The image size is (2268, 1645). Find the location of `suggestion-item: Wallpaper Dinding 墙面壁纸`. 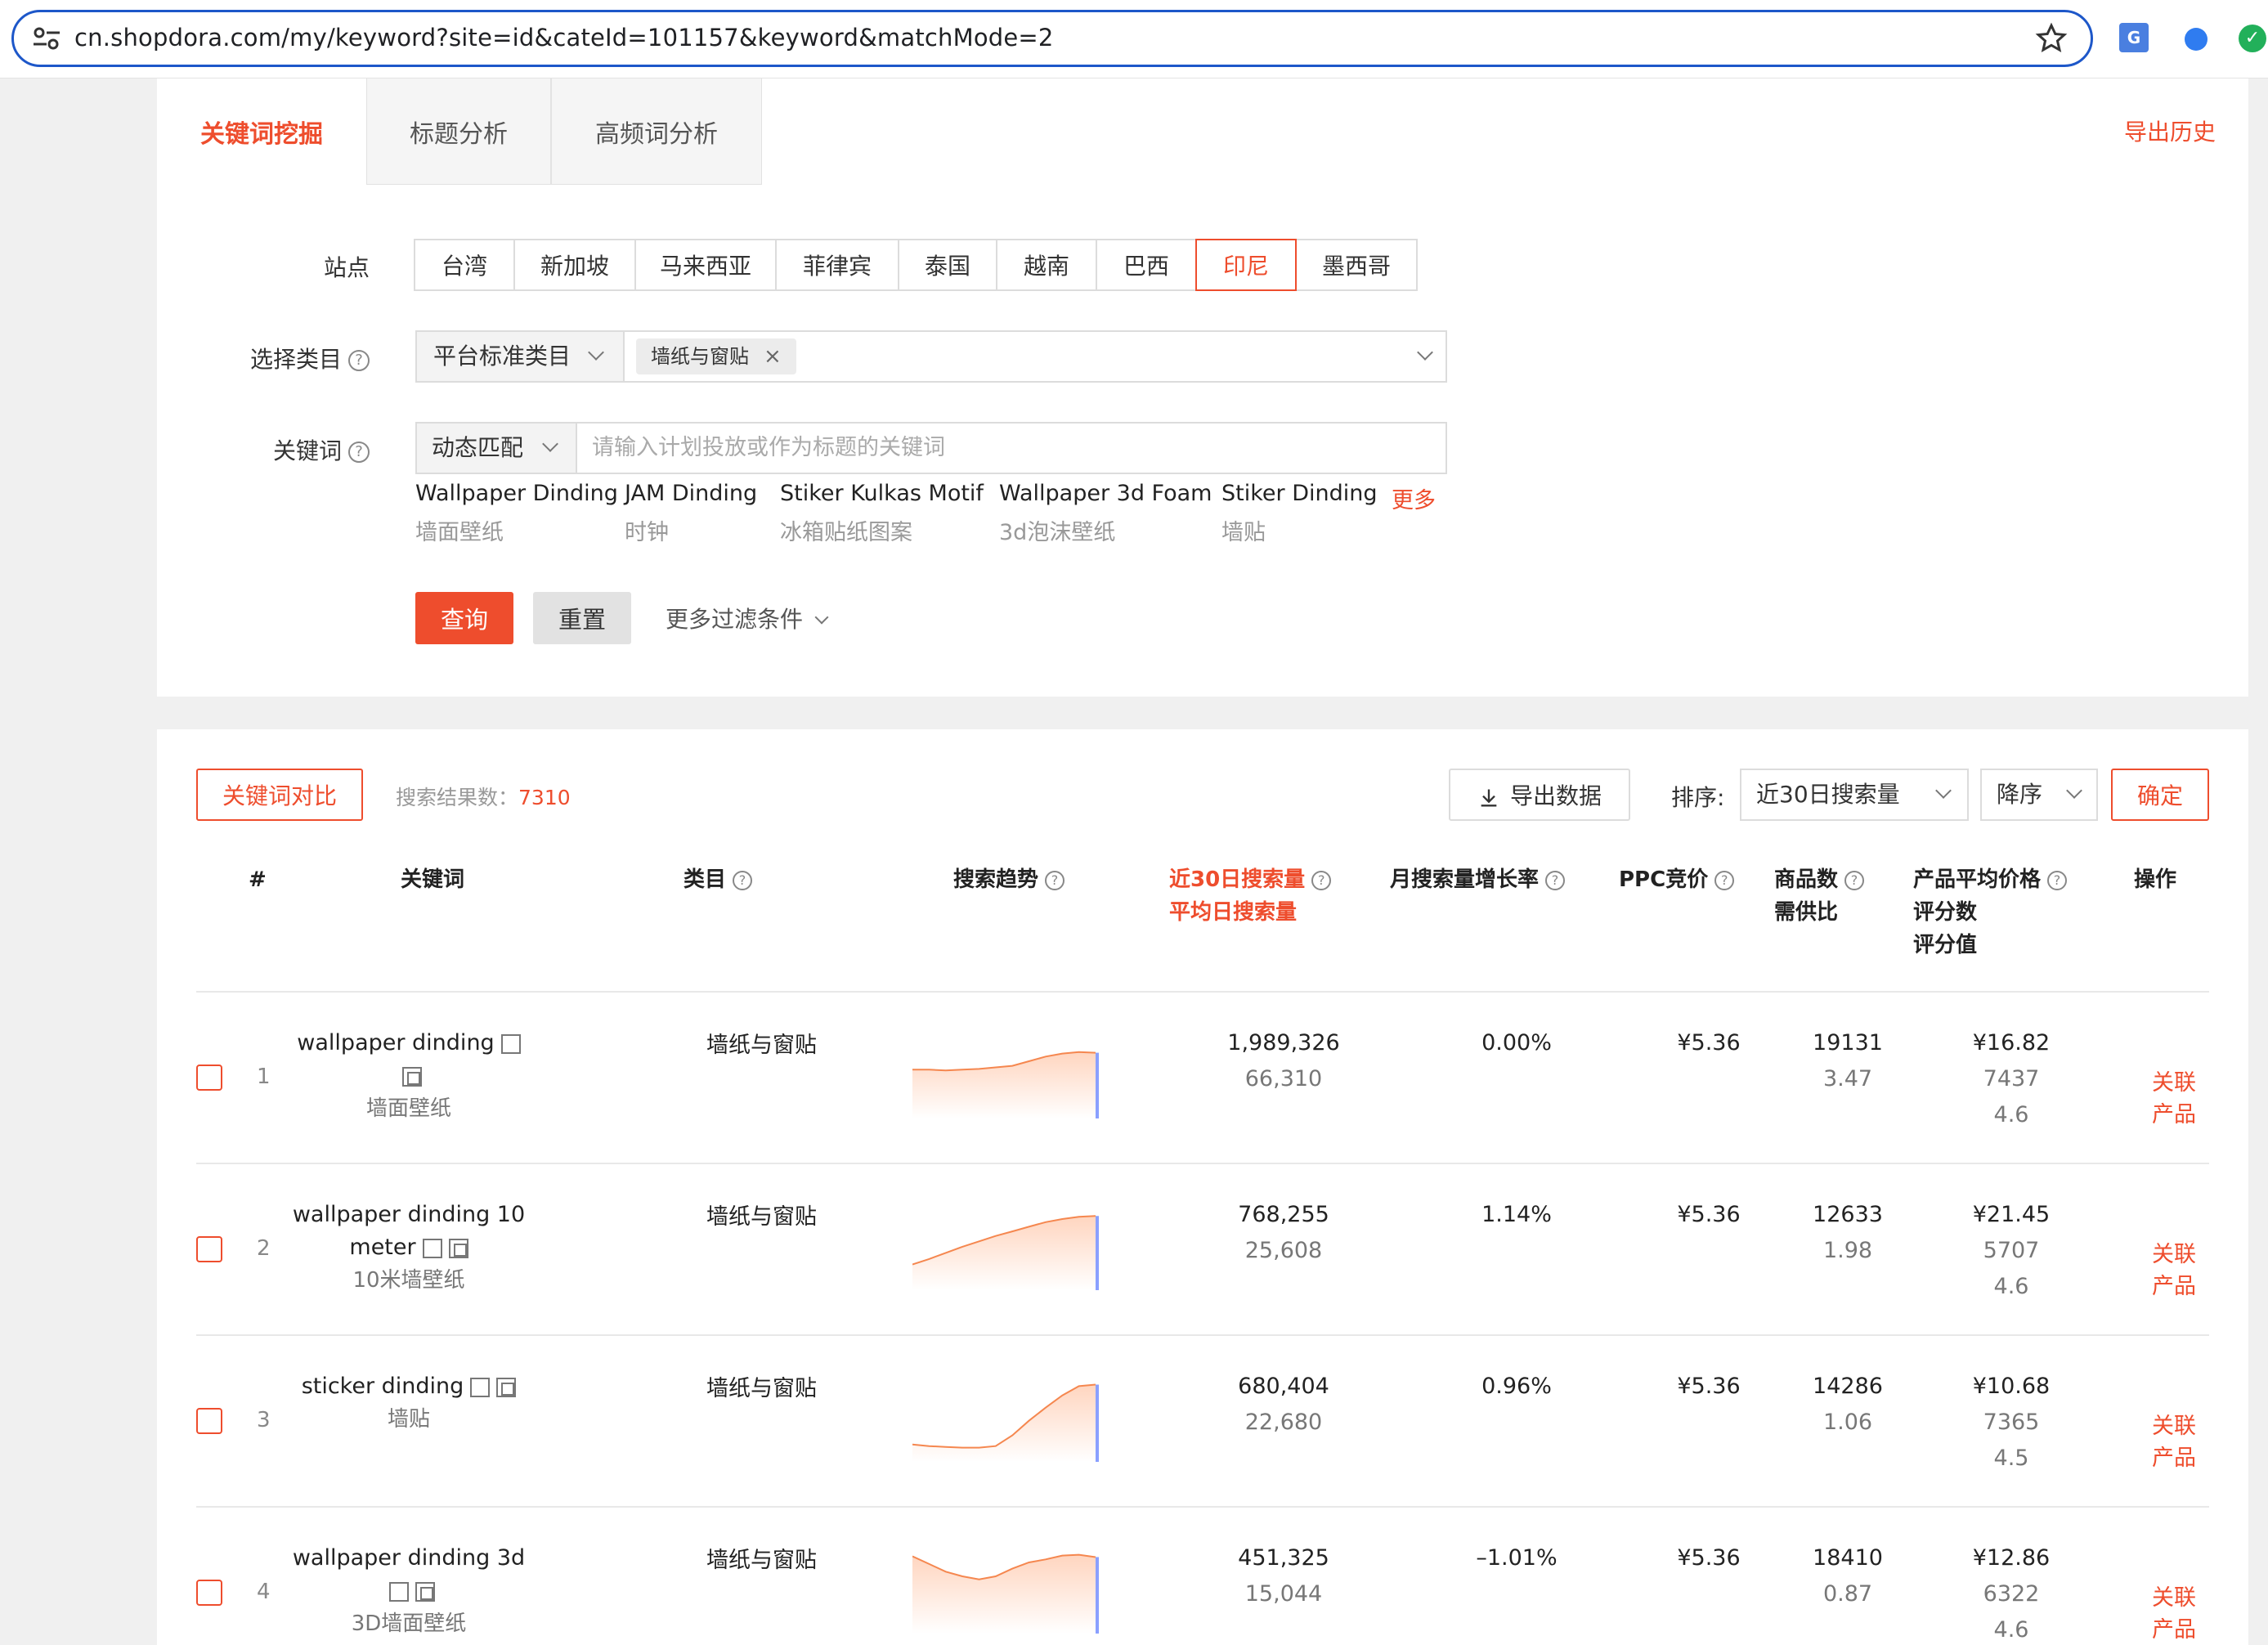

suggestion-item: Wallpaper Dinding 墙面壁纸 is located at coordinates (516, 513).